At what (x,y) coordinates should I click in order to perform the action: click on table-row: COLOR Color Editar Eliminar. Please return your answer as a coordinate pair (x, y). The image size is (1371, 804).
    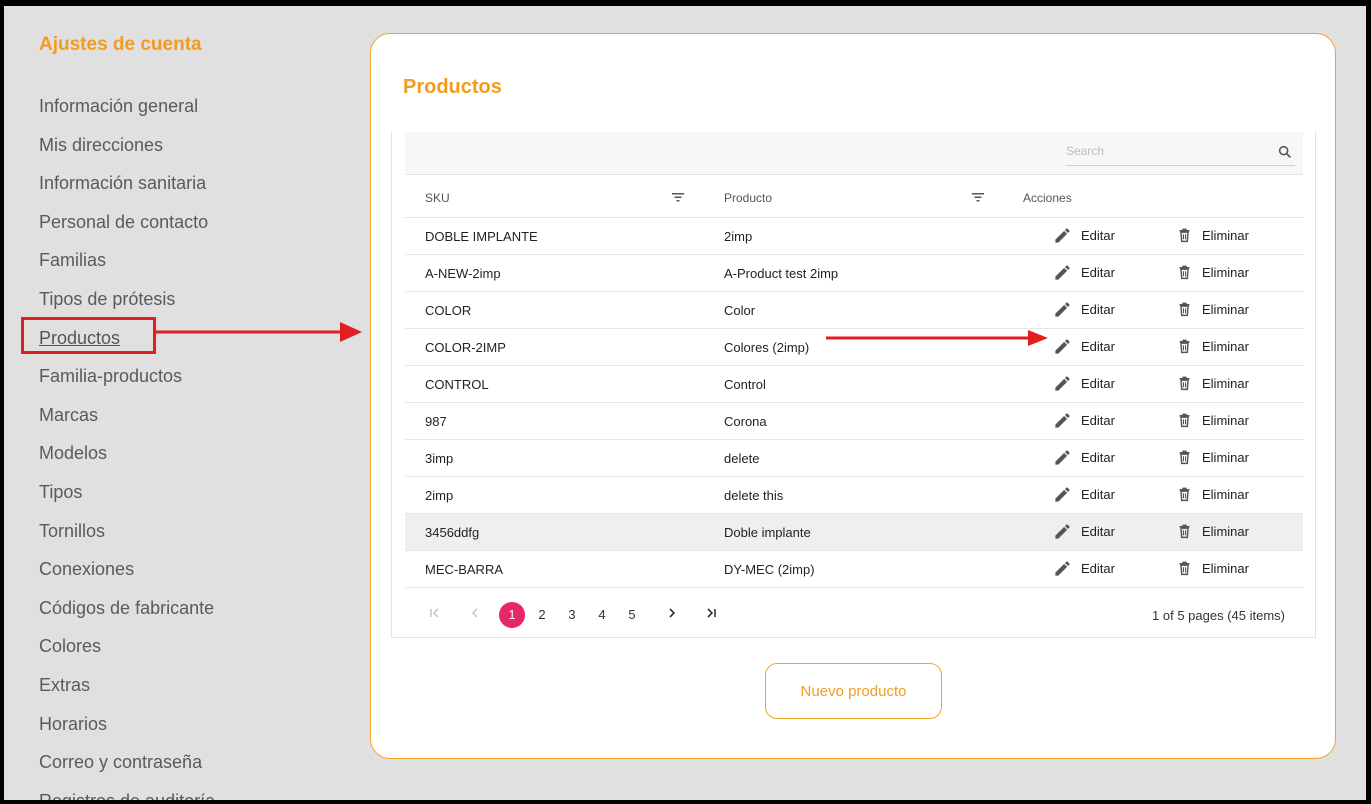
    Looking at the image, I should click on (854, 310).